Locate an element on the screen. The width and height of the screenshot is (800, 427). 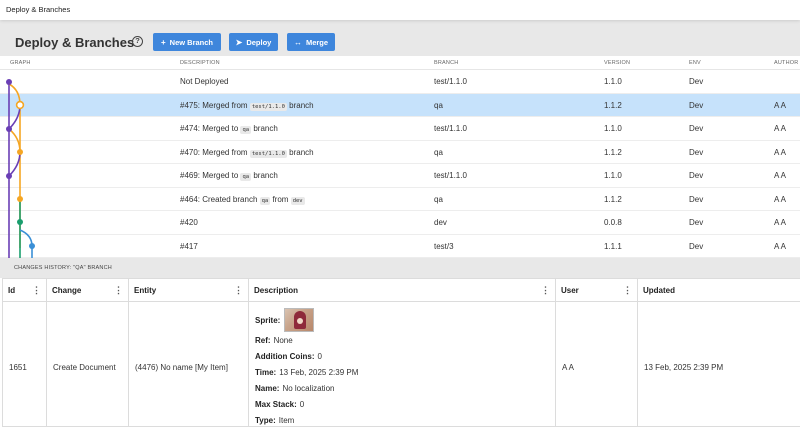
col-id-label: Id is located at coordinates (12, 290).